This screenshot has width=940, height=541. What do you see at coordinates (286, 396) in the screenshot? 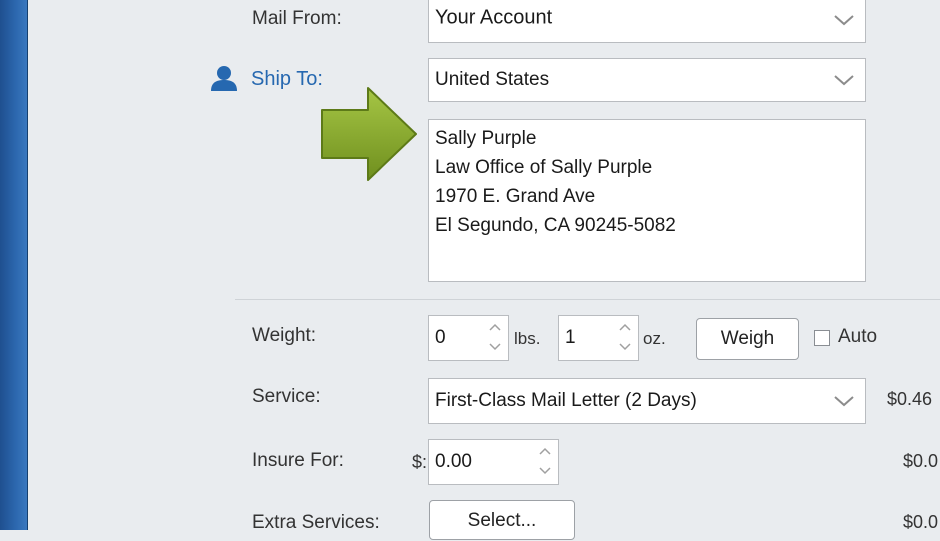
I see `service-label: Service:` at bounding box center [286, 396].